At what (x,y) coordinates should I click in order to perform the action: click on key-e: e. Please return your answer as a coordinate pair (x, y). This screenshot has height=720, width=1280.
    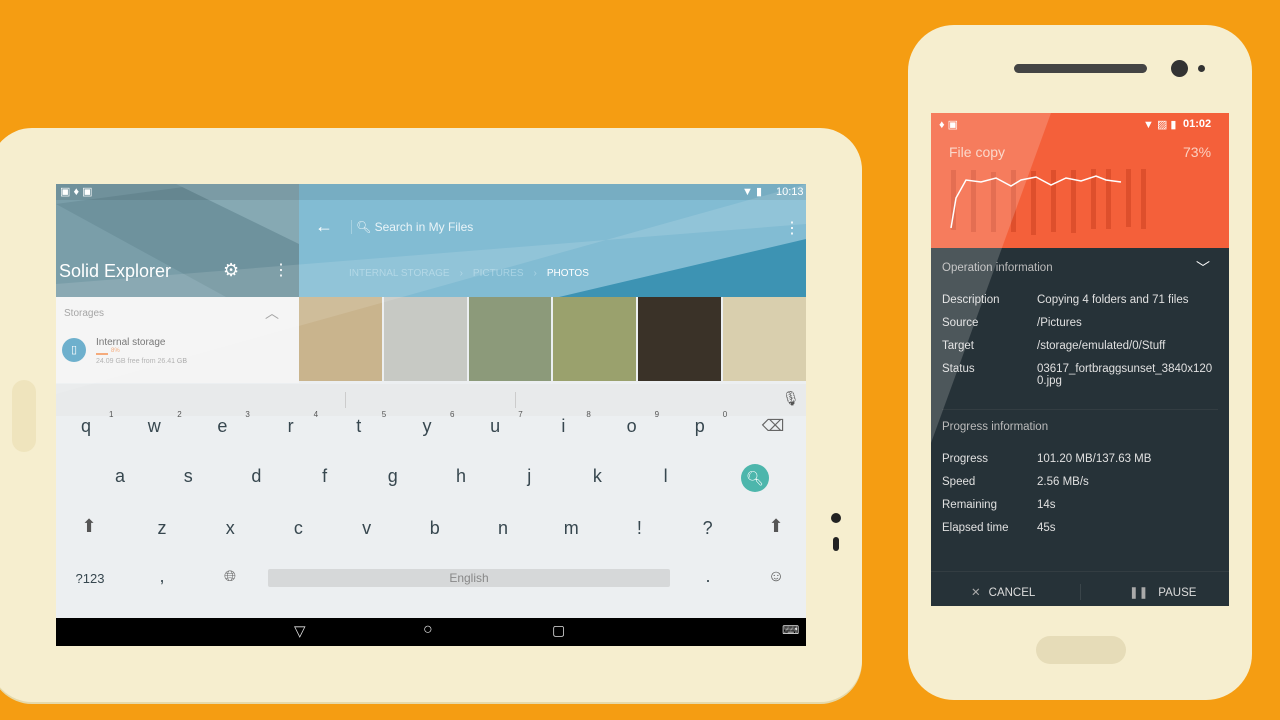
    Looking at the image, I should click on (222, 426).